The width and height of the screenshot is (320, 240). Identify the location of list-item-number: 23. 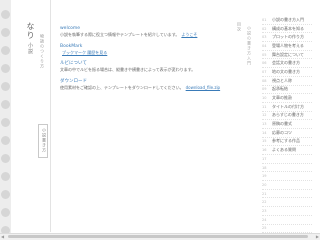
(264, 210).